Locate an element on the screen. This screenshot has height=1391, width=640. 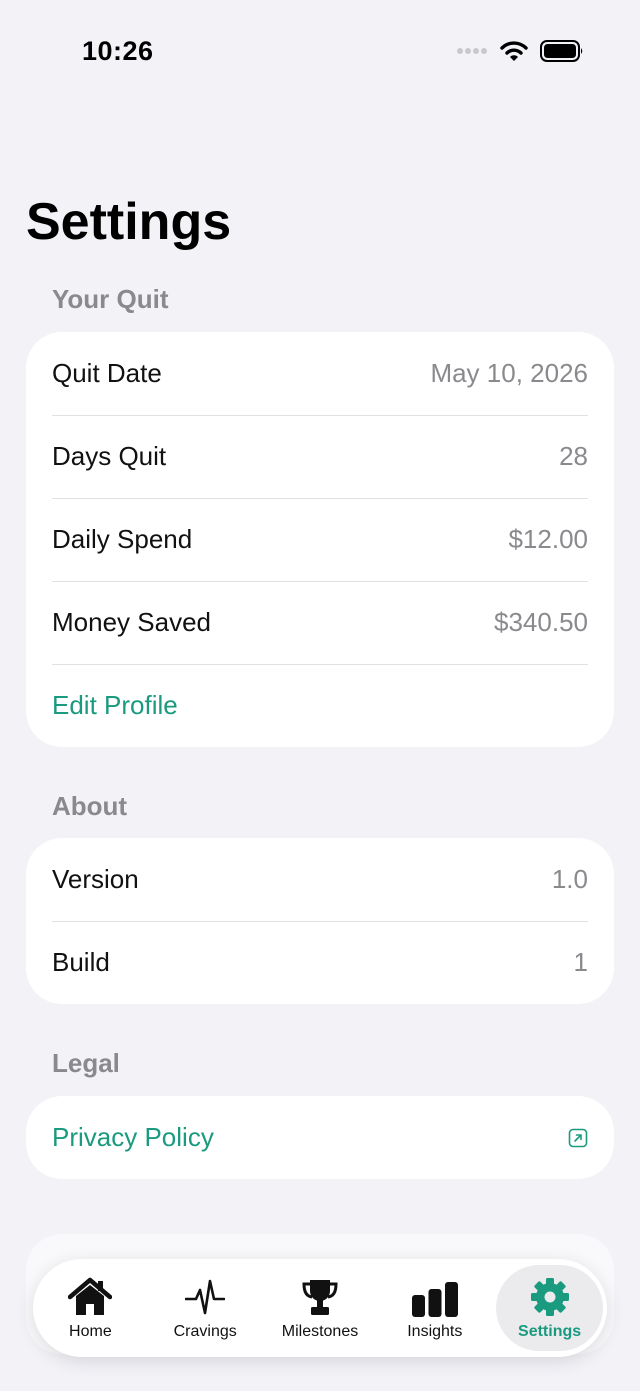
tab-milestones: Milestones is located at coordinates (320, 1308).